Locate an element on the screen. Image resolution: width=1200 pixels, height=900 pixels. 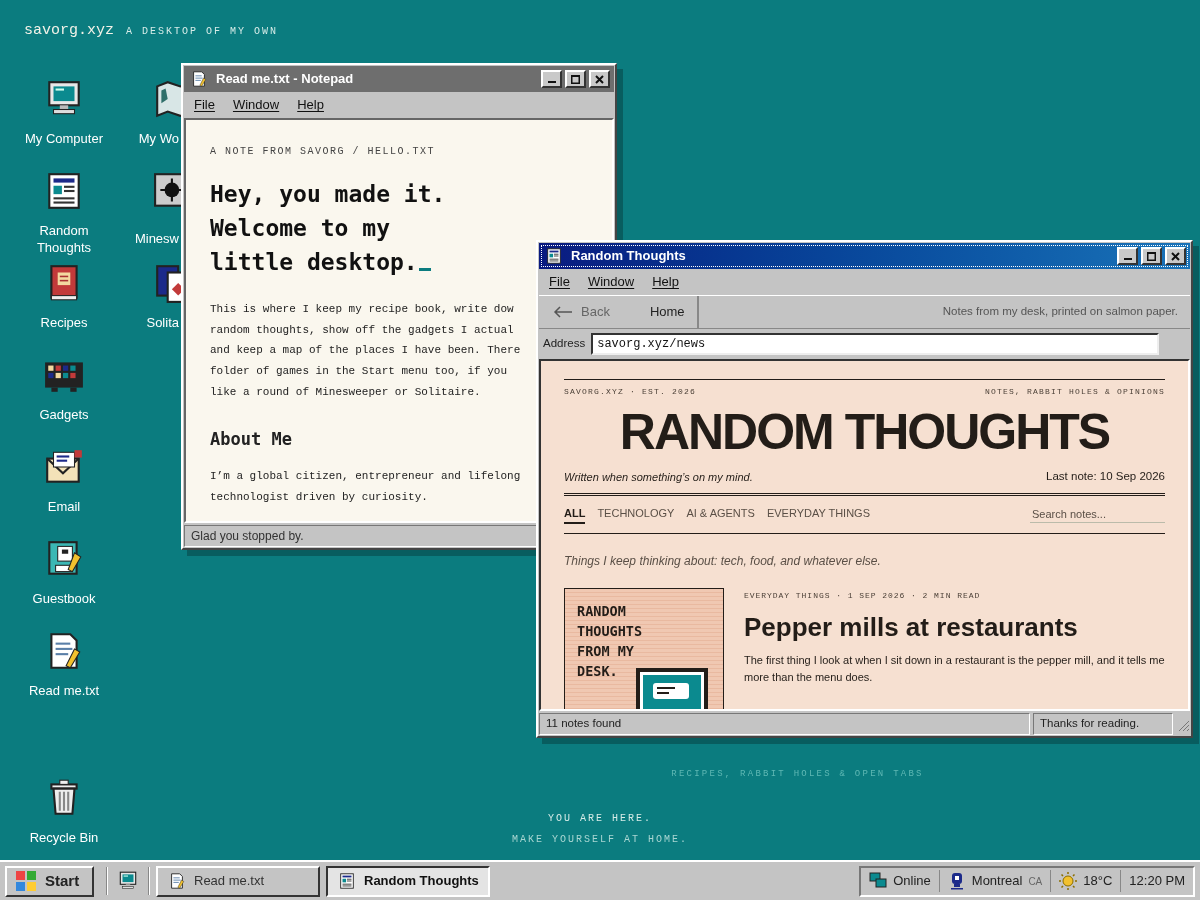
illustration-text: FROM MY is located at coordinates (606, 651).